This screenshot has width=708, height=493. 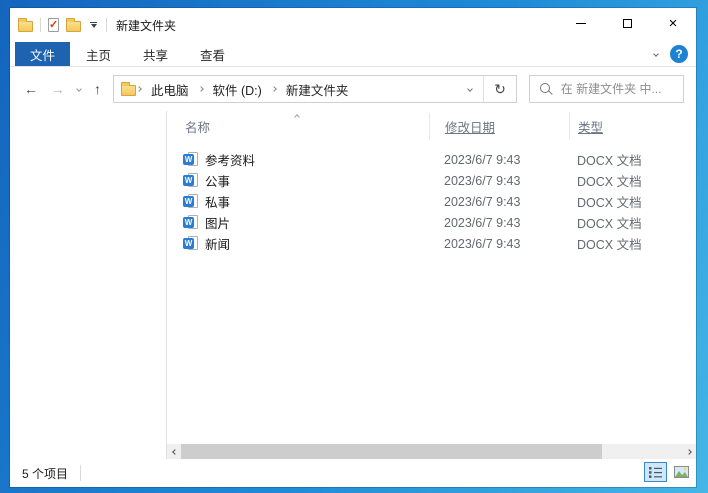 I want to click on thumbnail-view-button, so click(x=681, y=472).